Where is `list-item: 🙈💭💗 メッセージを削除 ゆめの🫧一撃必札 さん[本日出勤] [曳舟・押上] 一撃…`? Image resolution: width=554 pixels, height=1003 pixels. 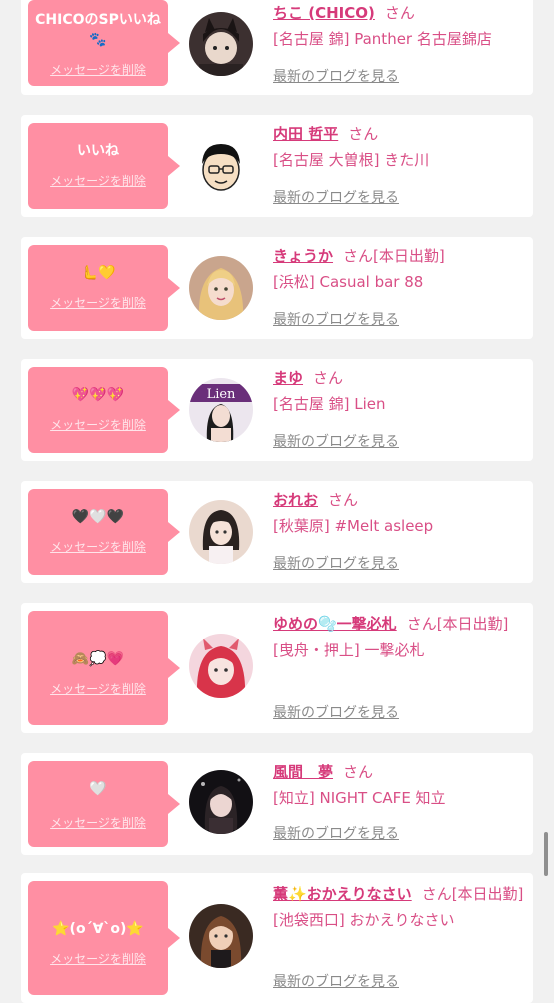 list-item: 🙈💭💗 メッセージを削除 ゆめの🫧一撃必札 さん[本日出勤] [曳舟・押上] 一撃… is located at coordinates (277, 668).